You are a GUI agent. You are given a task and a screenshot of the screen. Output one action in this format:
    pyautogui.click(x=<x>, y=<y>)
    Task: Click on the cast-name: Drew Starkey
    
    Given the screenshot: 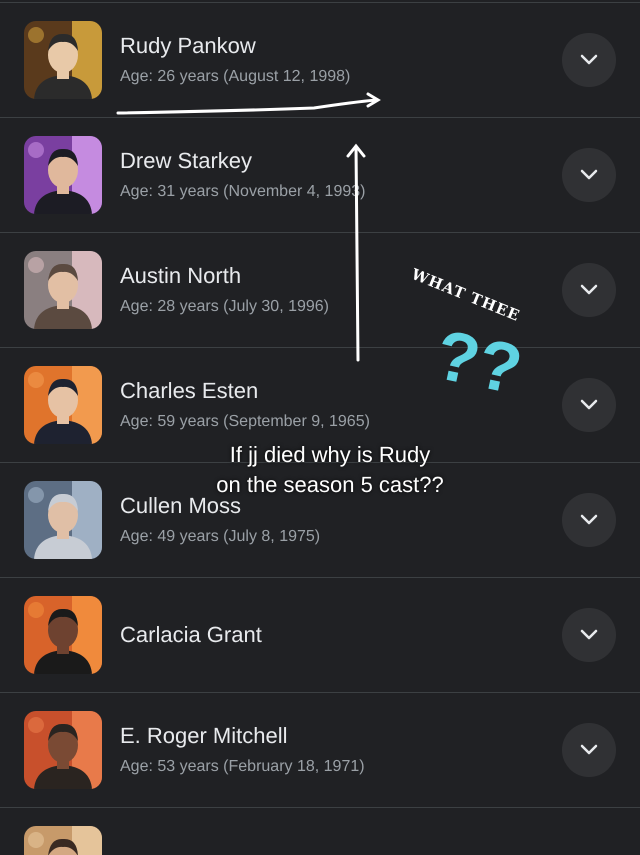 What is the action you would take?
    pyautogui.click(x=186, y=161)
    